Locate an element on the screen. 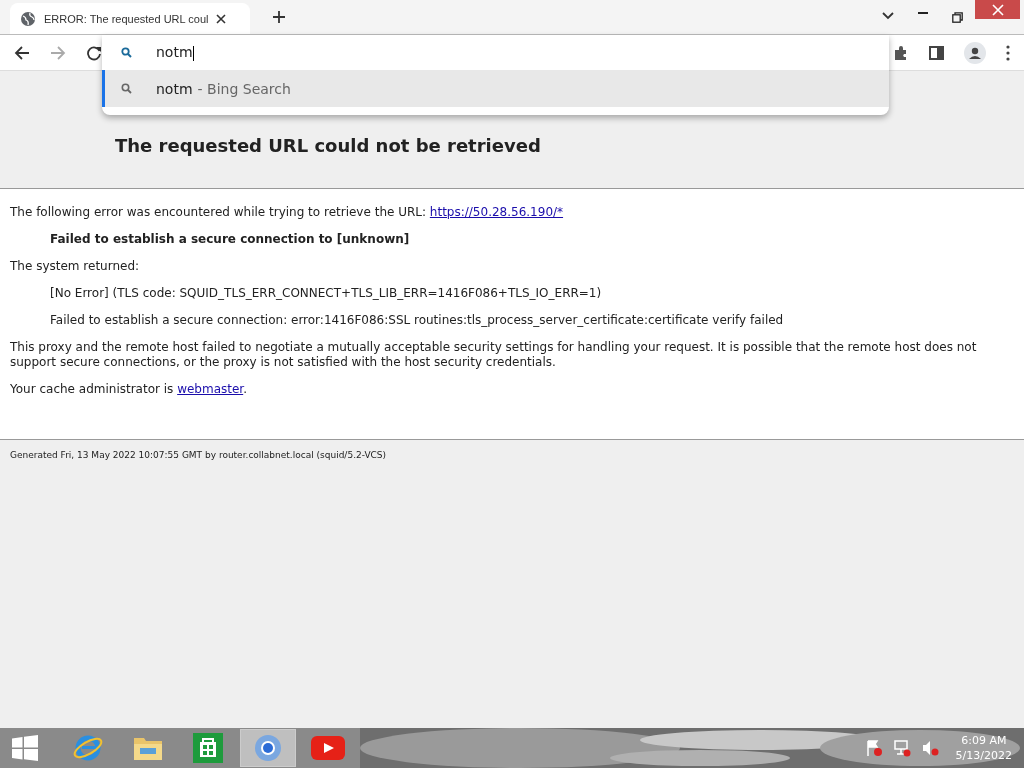  windows-start-icon is located at coordinates (25, 748).